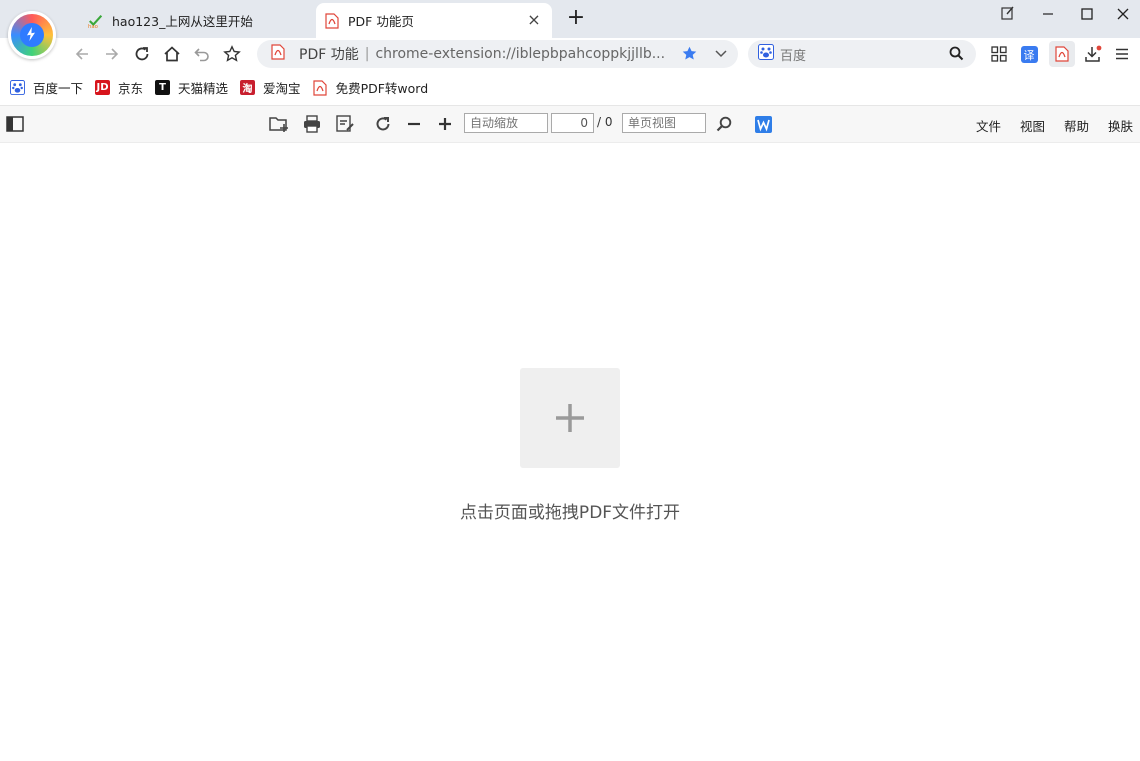  Describe the element at coordinates (1093, 54) in the screenshot. I see `download-icon` at that location.